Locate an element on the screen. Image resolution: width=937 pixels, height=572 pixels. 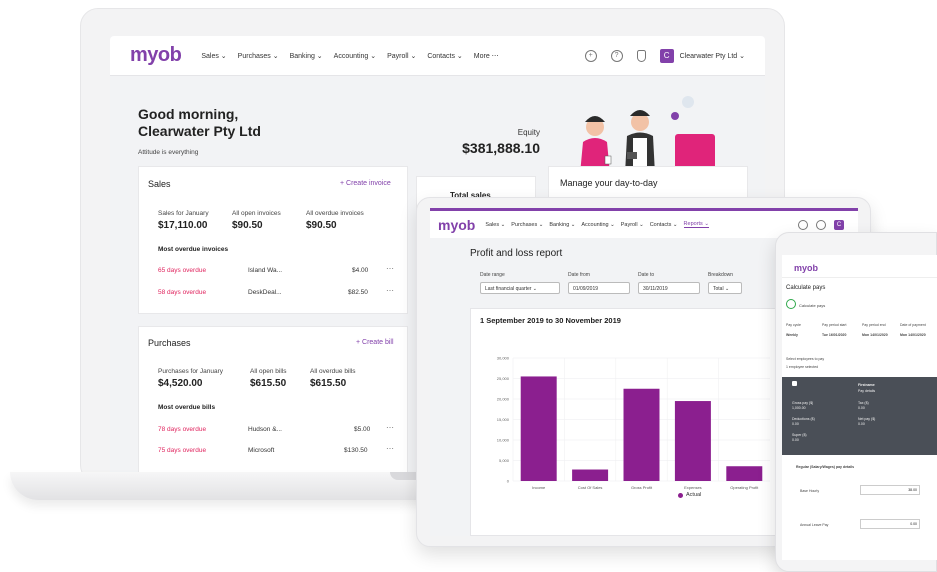
col-period-start: Pay period start is located at coordinates (834, 325).